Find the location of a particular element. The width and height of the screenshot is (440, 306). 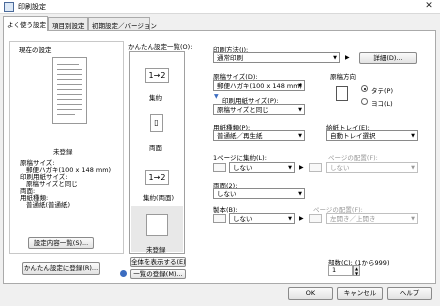

print-method-select: 通常印刷 ▼ is located at coordinates (276, 57).